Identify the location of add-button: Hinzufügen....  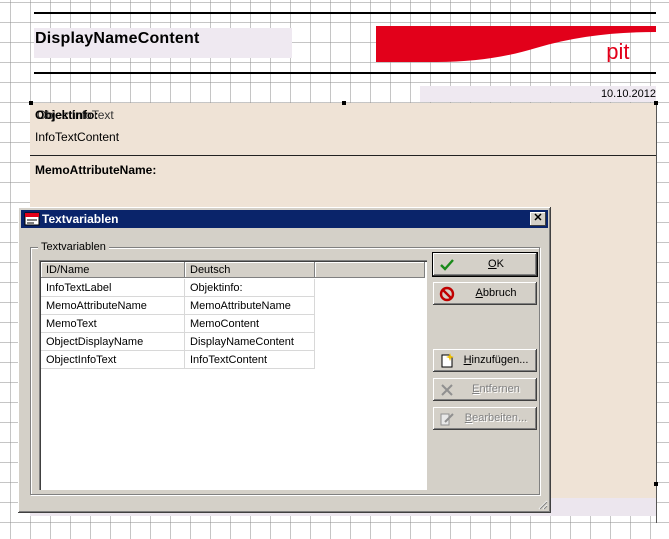
(485, 360).